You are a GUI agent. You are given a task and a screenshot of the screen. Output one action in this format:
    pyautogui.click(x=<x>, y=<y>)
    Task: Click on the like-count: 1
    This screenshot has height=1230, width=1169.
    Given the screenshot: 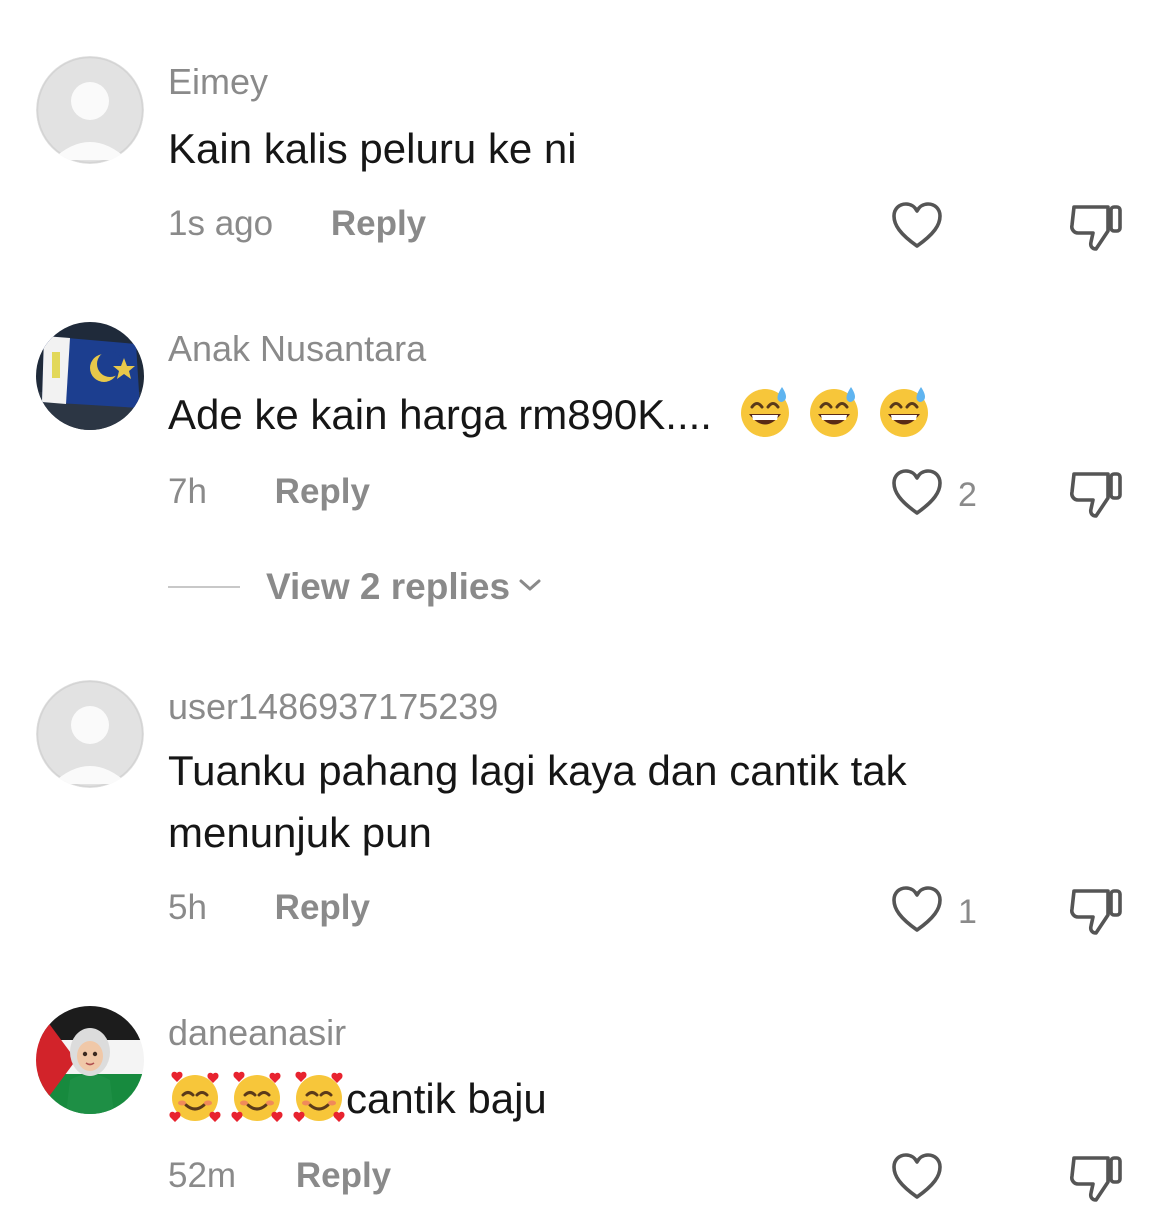 What is the action you would take?
    pyautogui.click(x=967, y=912)
    